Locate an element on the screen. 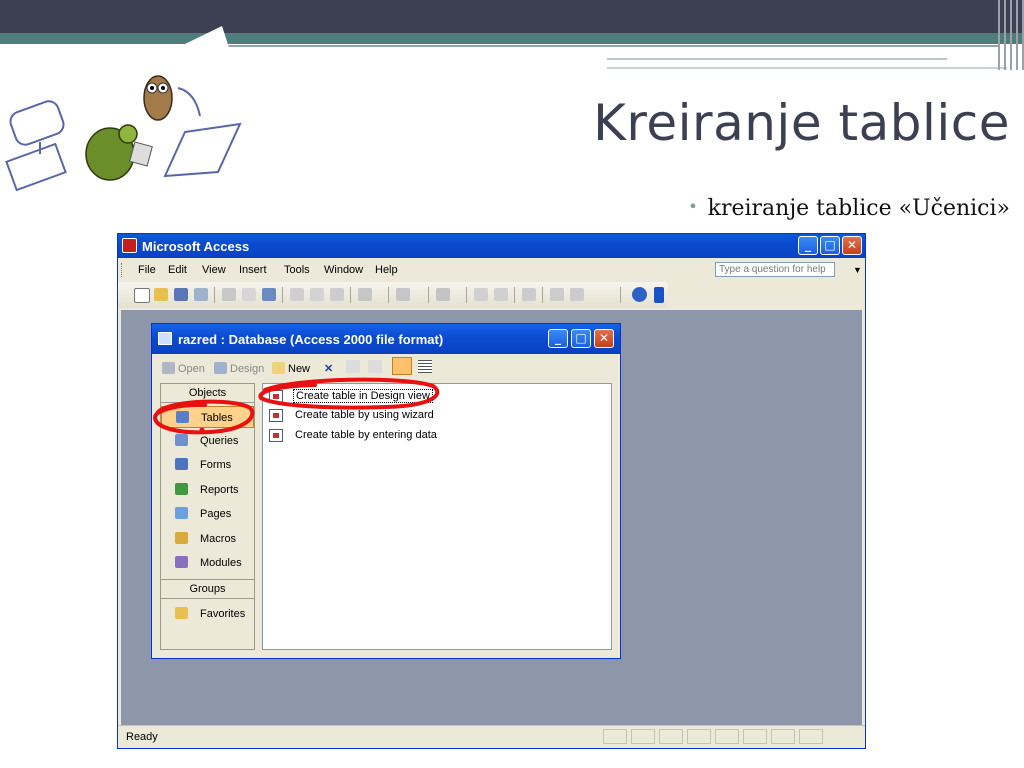 The width and height of the screenshot is (1024, 768). script-icon is located at coordinates (501, 294).